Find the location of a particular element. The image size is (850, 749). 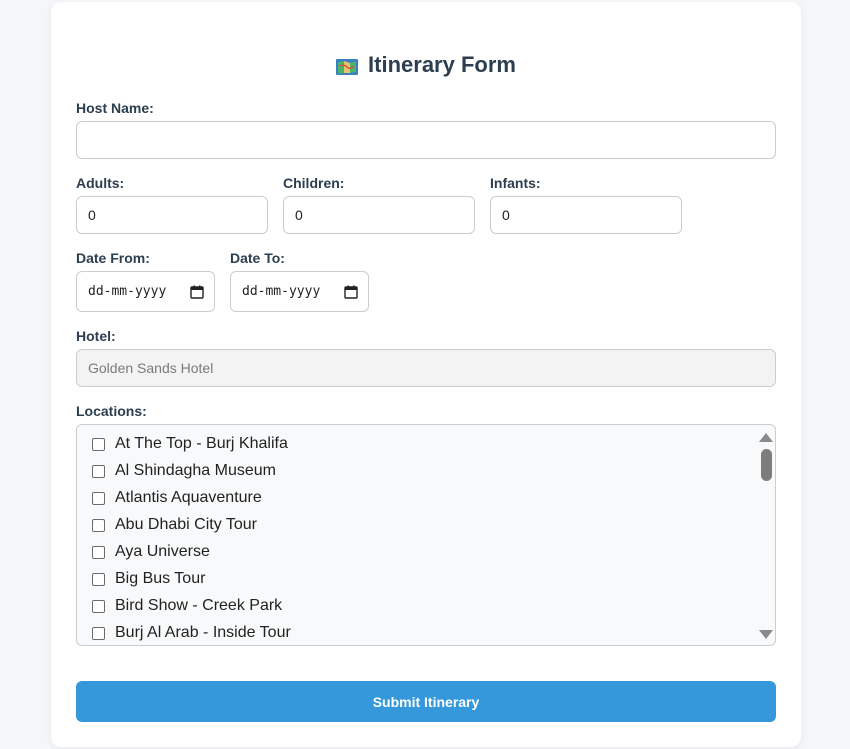

location-item: Abu Dhabi City Tour is located at coordinates (174, 525).